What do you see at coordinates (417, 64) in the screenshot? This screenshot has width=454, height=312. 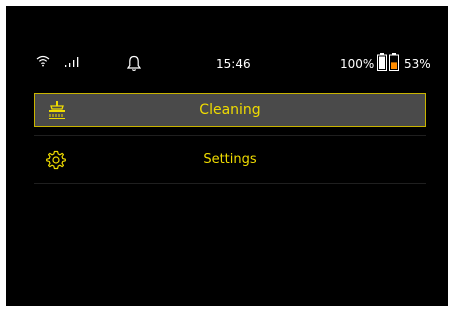 I see `battery2-percent: 53%` at bounding box center [417, 64].